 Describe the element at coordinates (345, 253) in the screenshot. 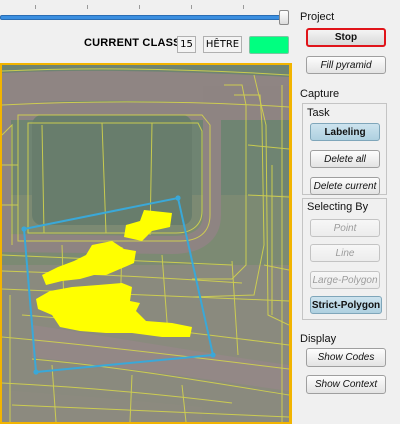

I see `line-mode-button: Line` at that location.